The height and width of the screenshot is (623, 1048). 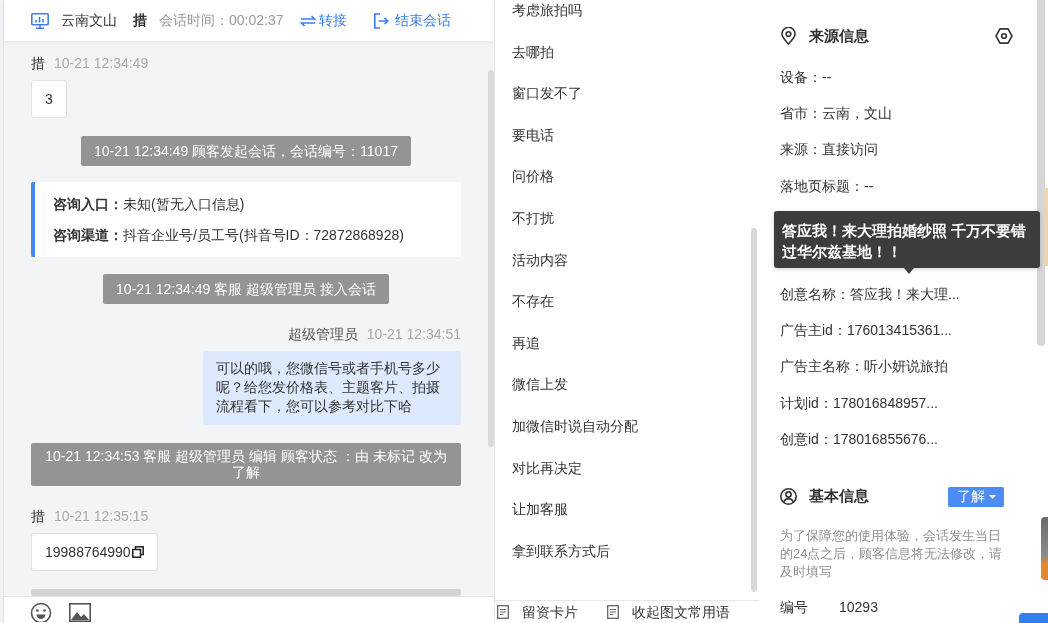 I want to click on tooltip: 答应我！来大理拍婚纱照 千万不要错过华尔兹基地！！, so click(x=907, y=239).